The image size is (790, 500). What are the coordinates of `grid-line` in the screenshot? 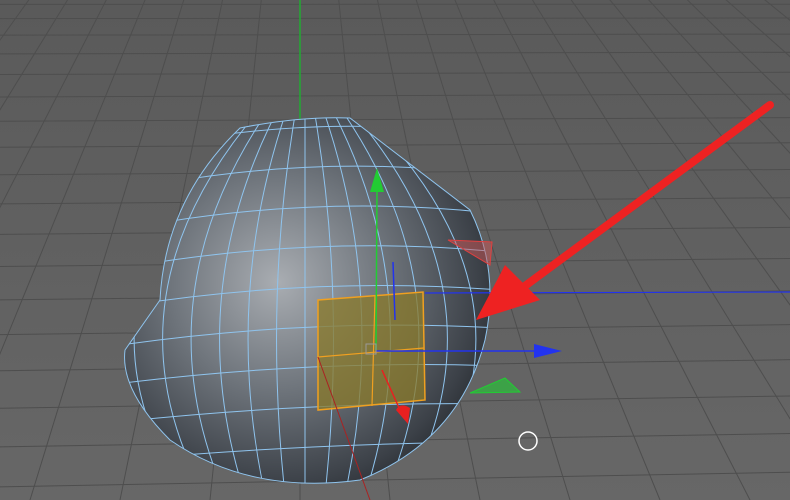 It's located at (395, 18).